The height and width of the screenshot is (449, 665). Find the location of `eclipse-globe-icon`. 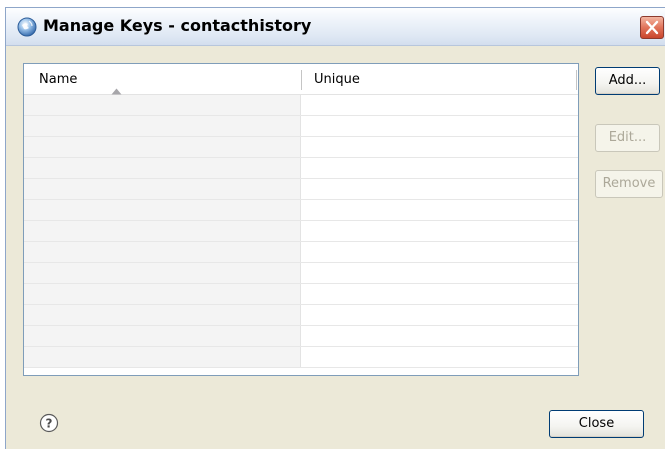

eclipse-globe-icon is located at coordinates (27, 27).